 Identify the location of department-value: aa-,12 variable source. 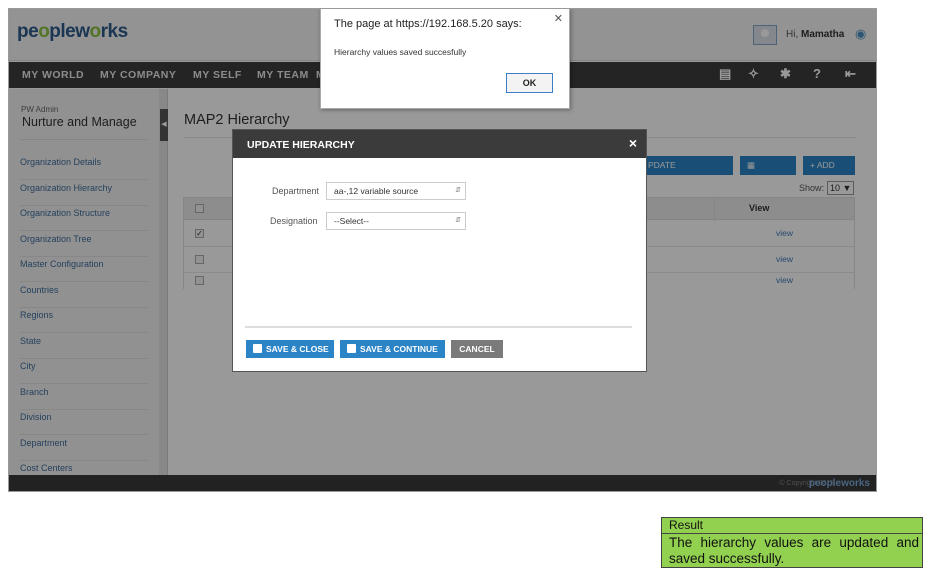
(376, 191).